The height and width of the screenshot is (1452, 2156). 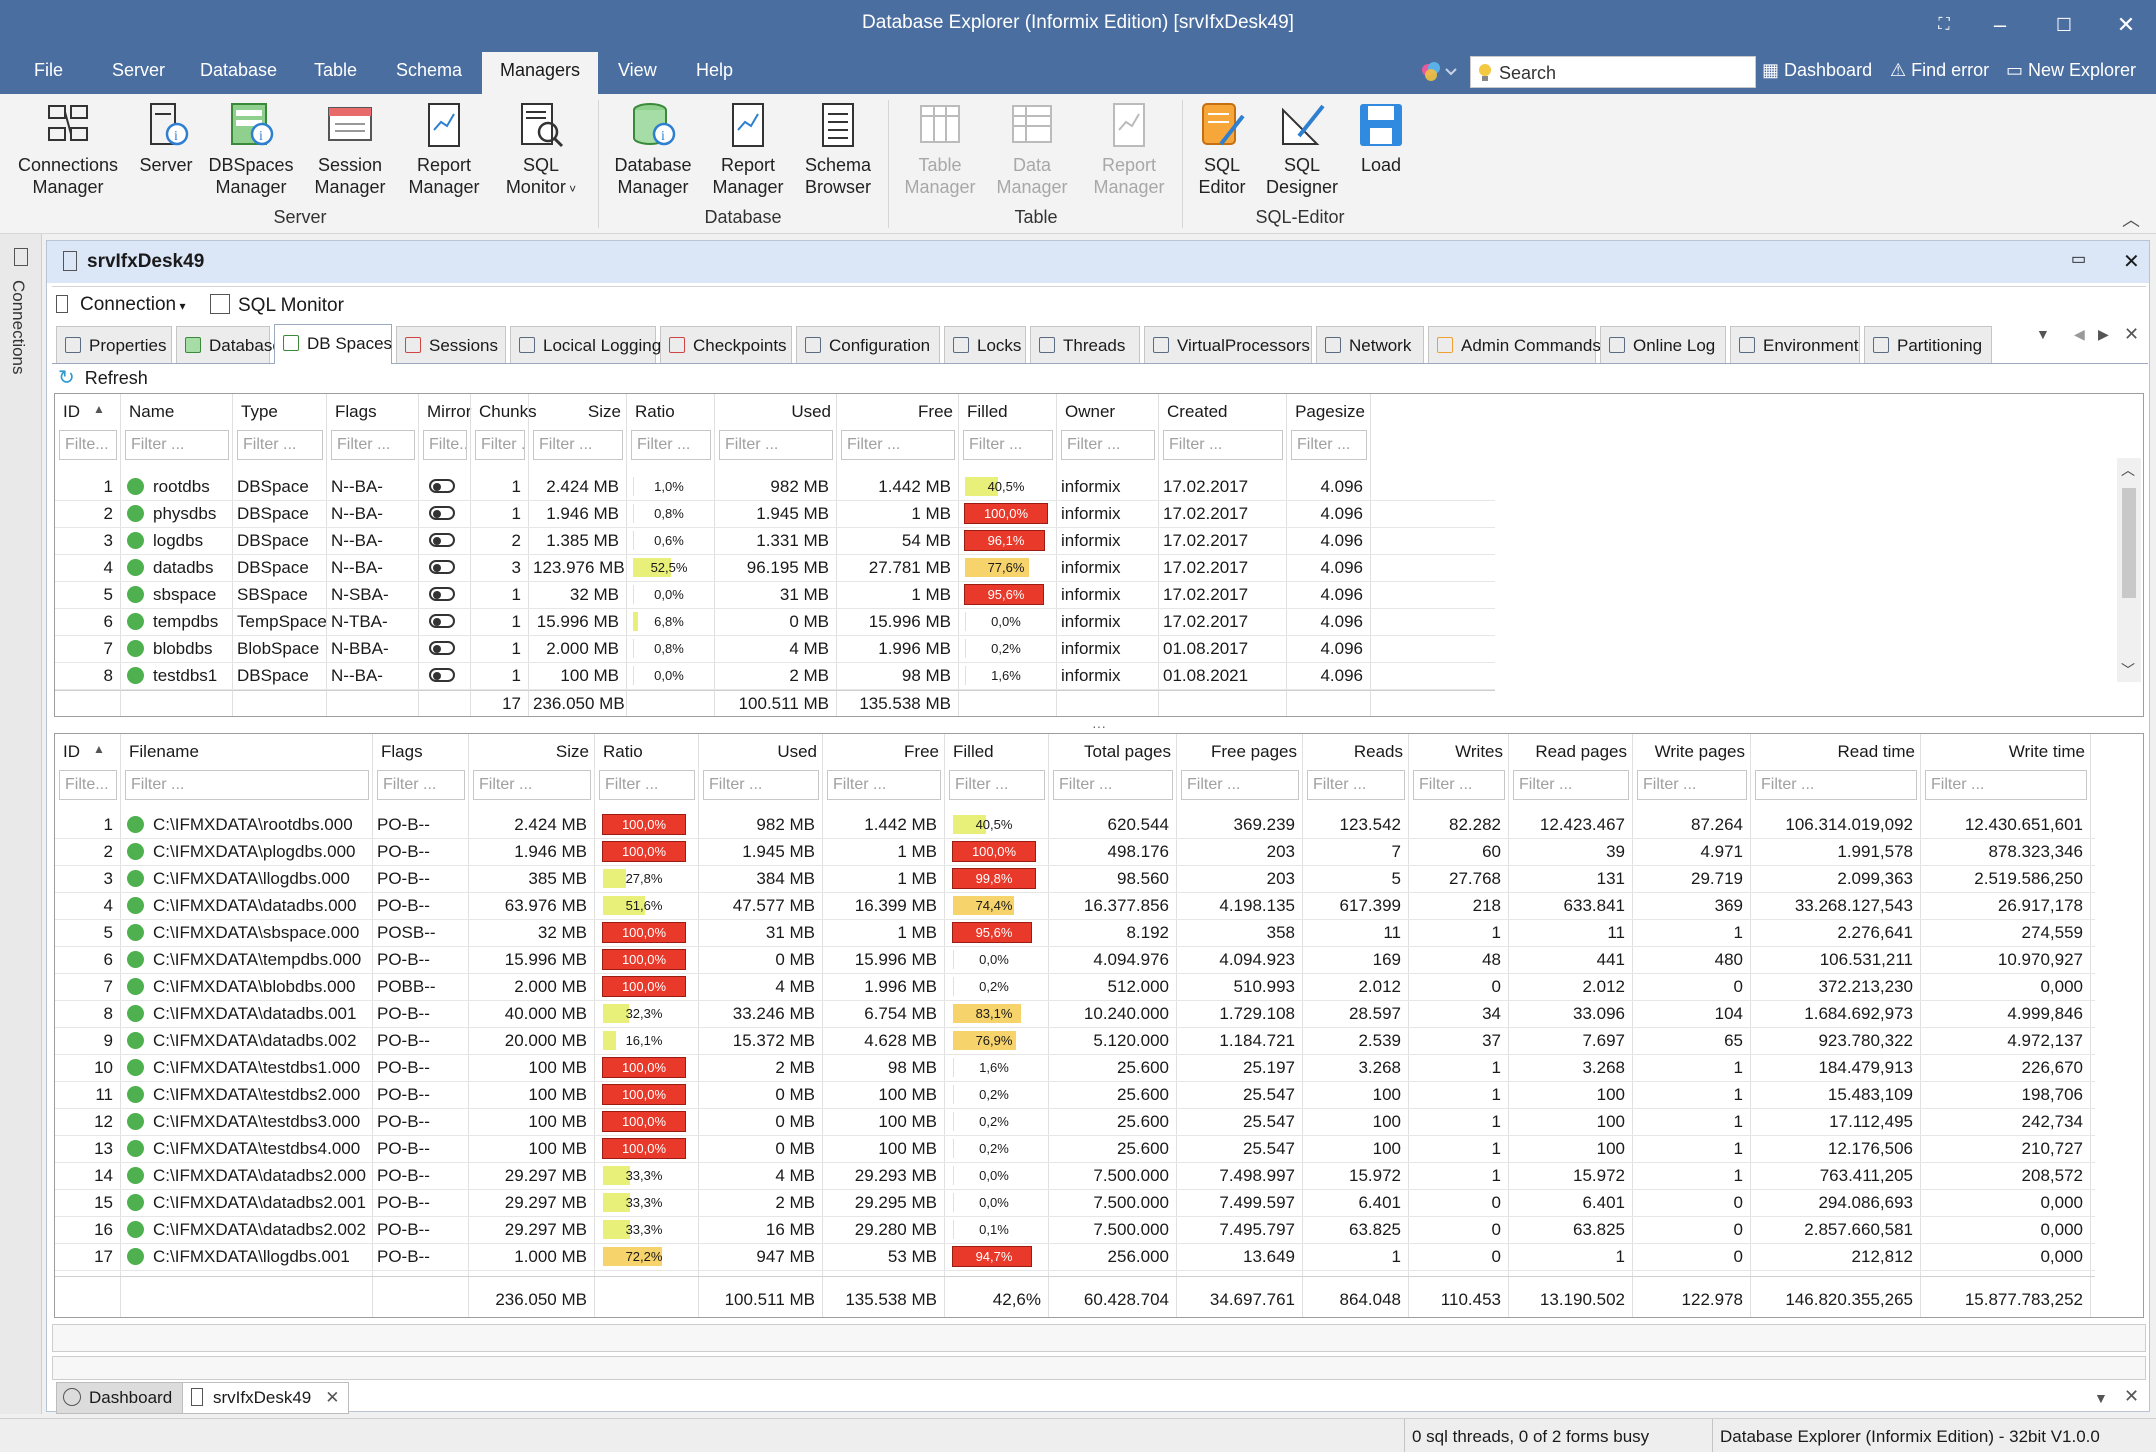 What do you see at coordinates (1085, 344) in the screenshot?
I see `tab-threads: Threads` at bounding box center [1085, 344].